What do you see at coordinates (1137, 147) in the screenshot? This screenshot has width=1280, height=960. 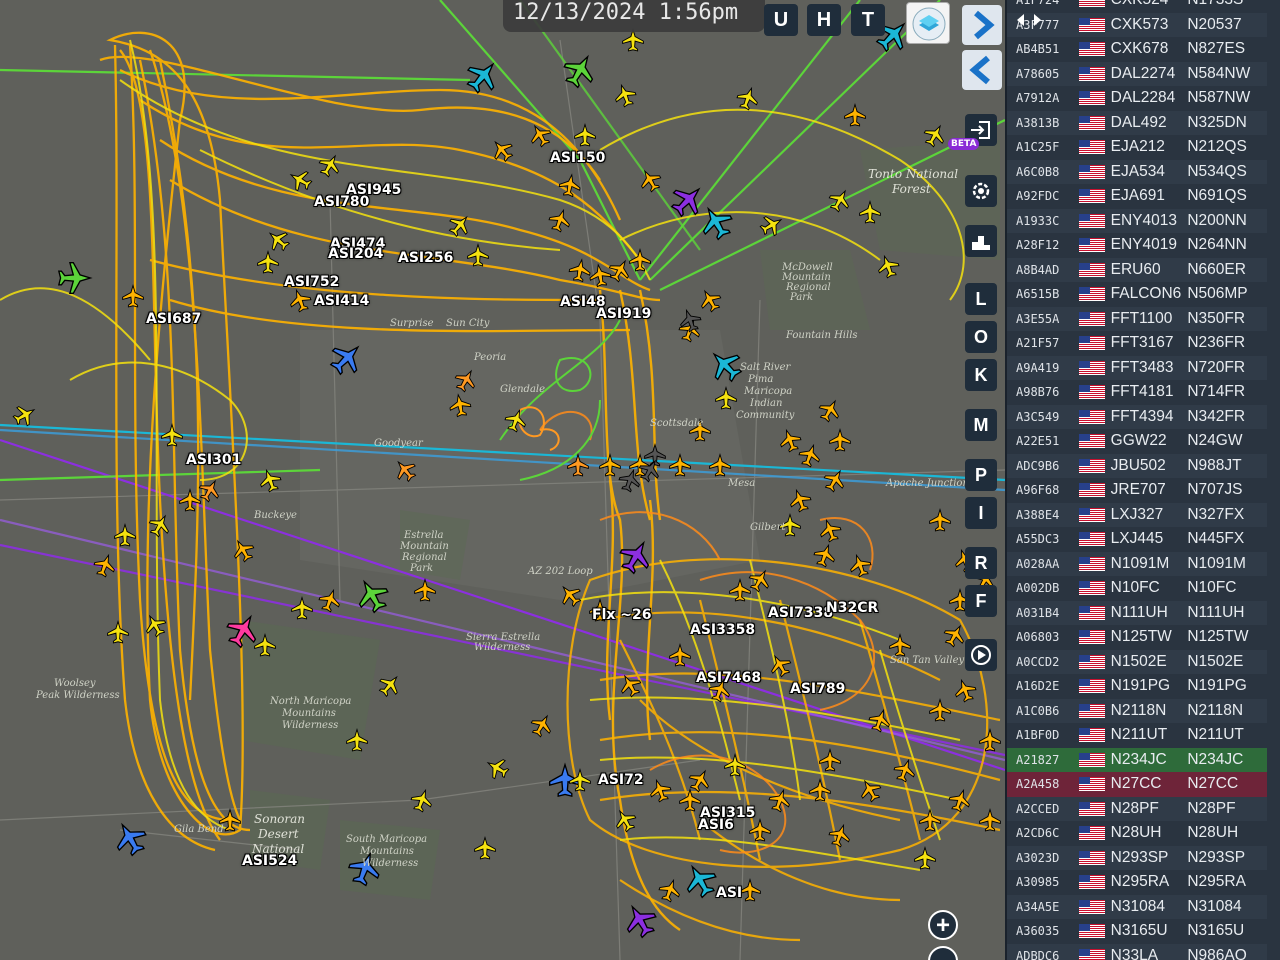 I see `aircraft-list-row: A1C25F EJA212 N212QS` at bounding box center [1137, 147].